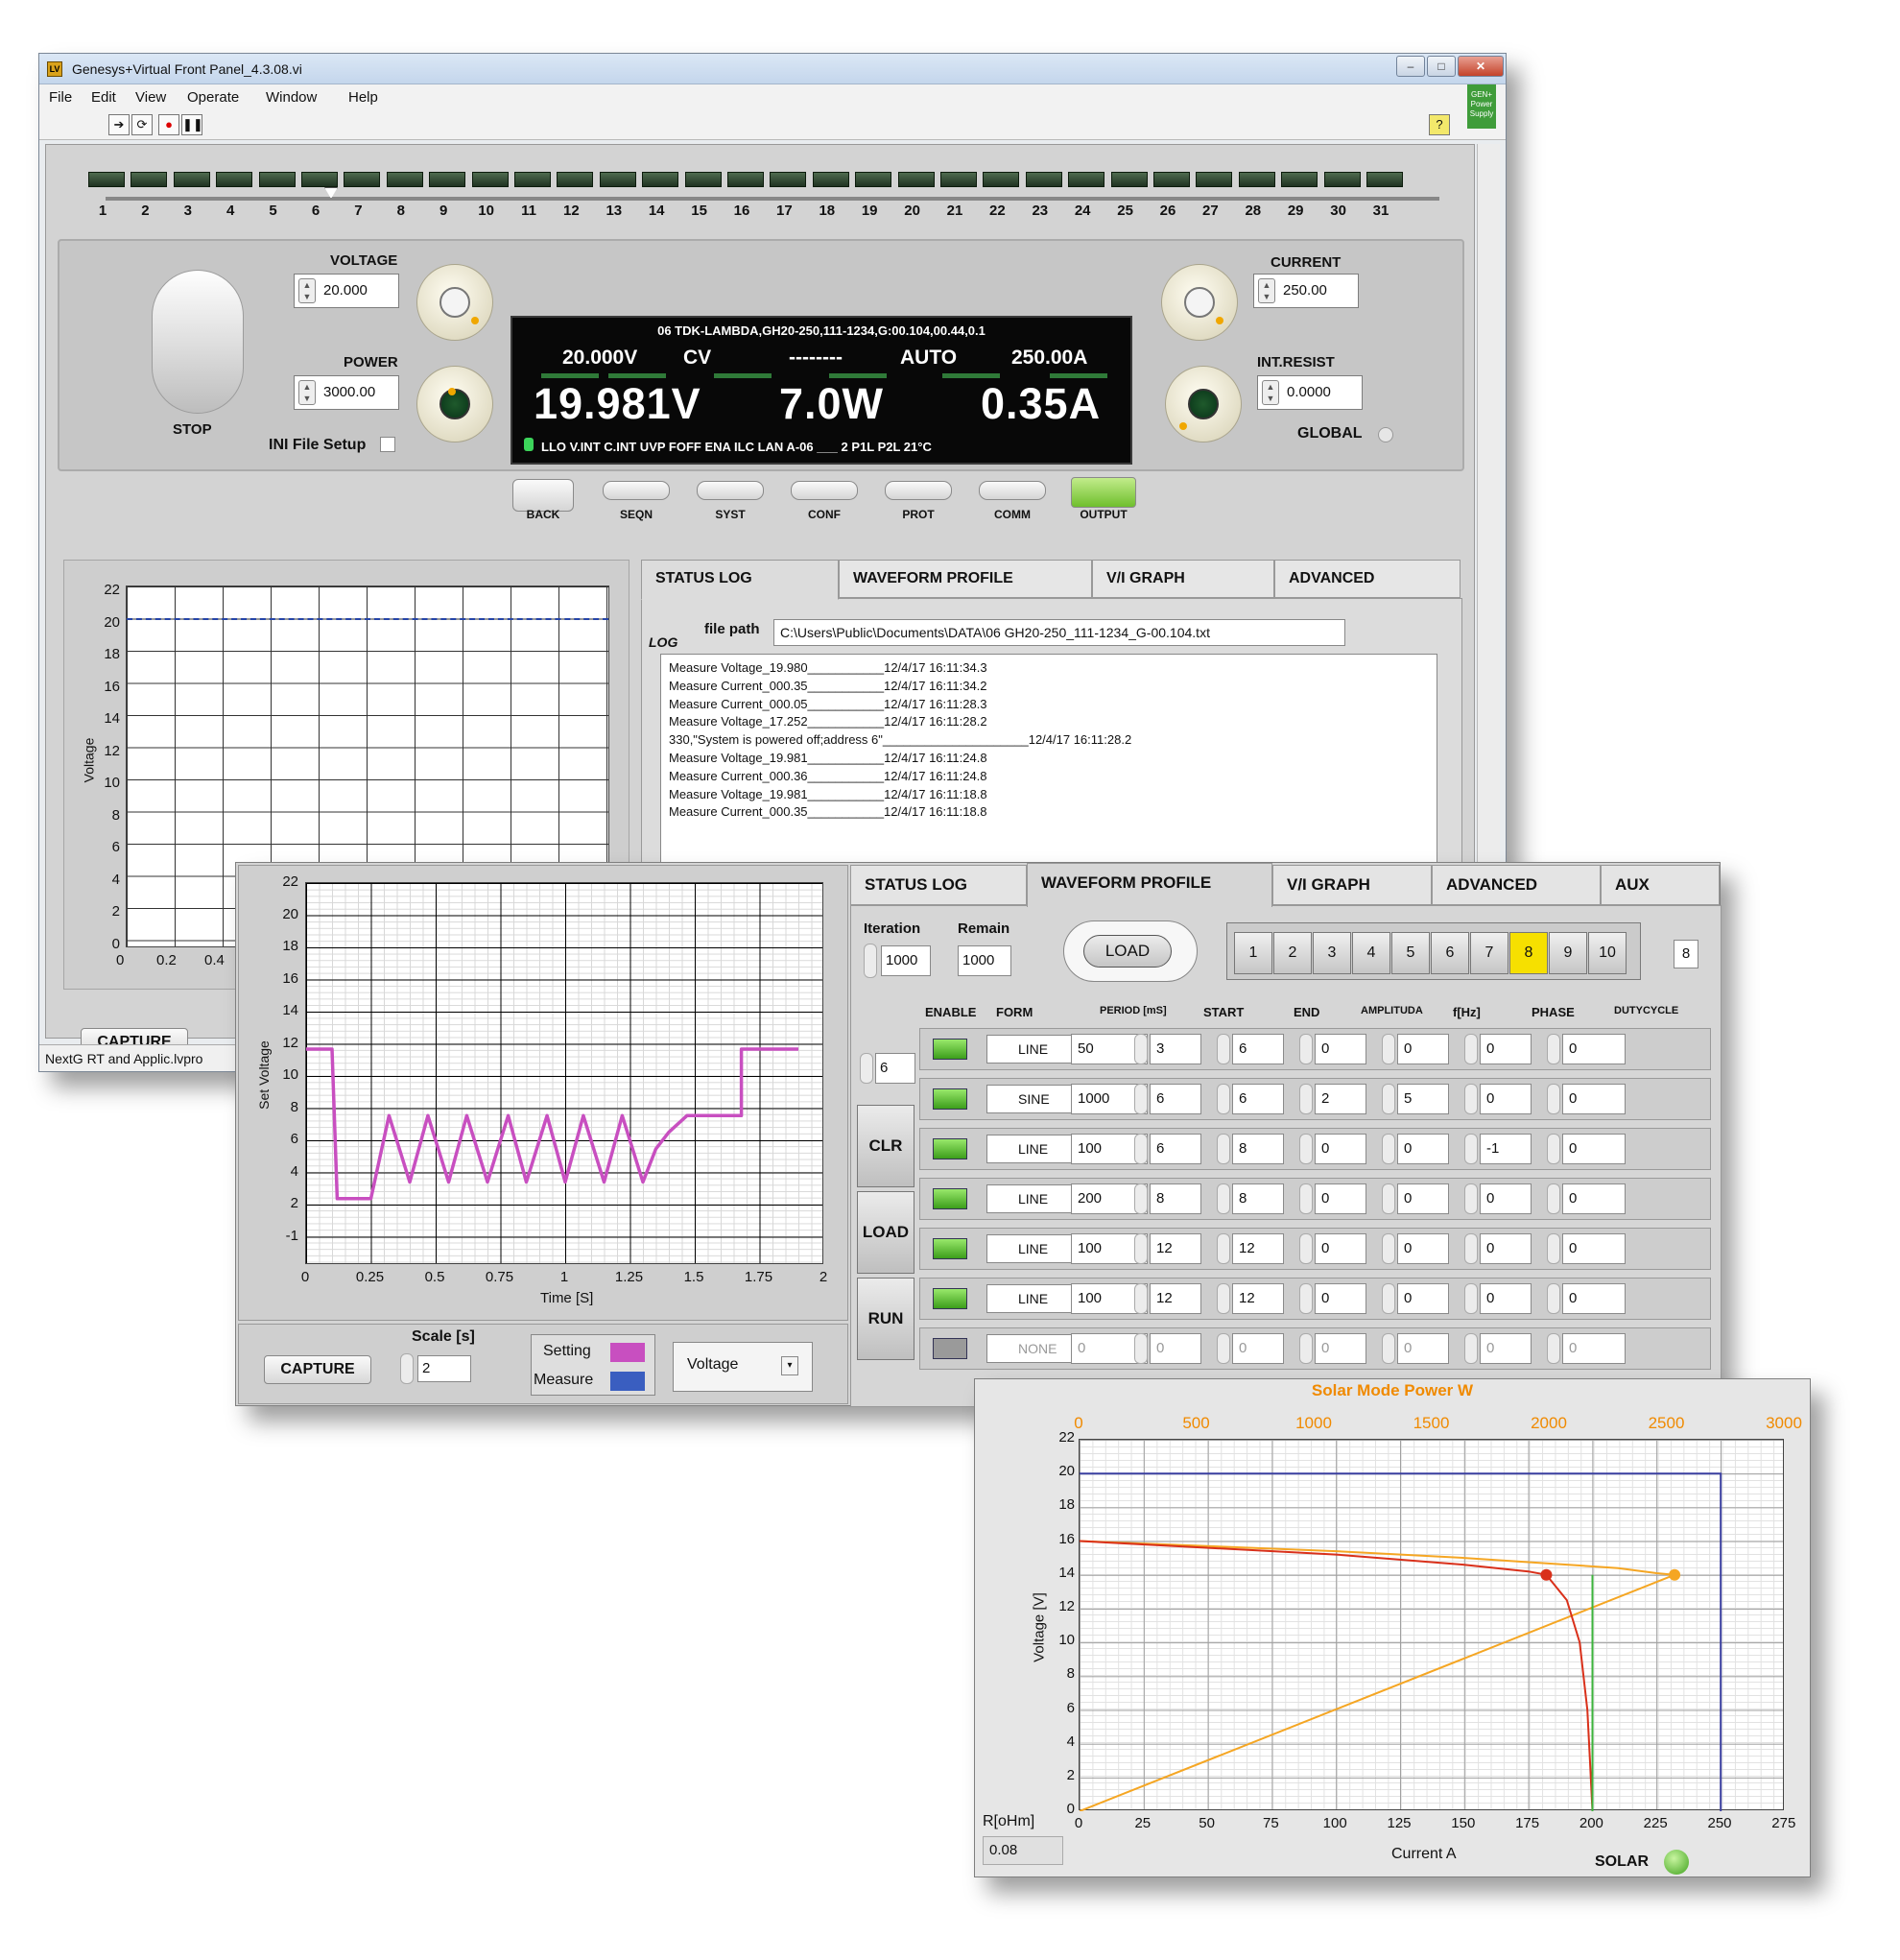 The image size is (1900, 1960). What do you see at coordinates (142, 124) in the screenshot?
I see `run-continuous-icon: ⟳` at bounding box center [142, 124].